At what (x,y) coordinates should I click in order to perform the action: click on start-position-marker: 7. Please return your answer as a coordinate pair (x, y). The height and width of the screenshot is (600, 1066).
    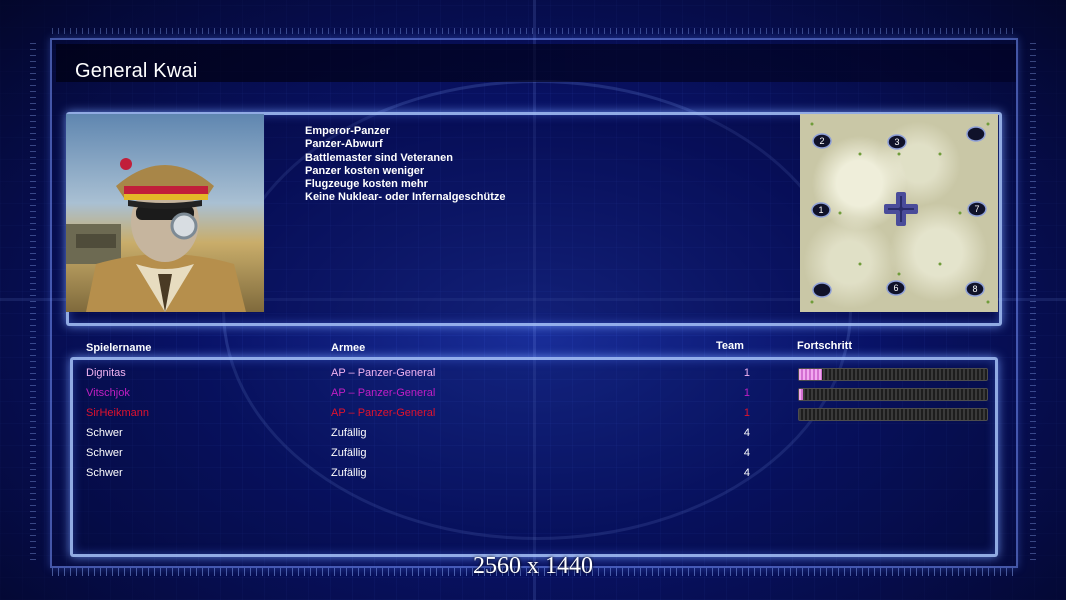
    Looking at the image, I should click on (977, 209).